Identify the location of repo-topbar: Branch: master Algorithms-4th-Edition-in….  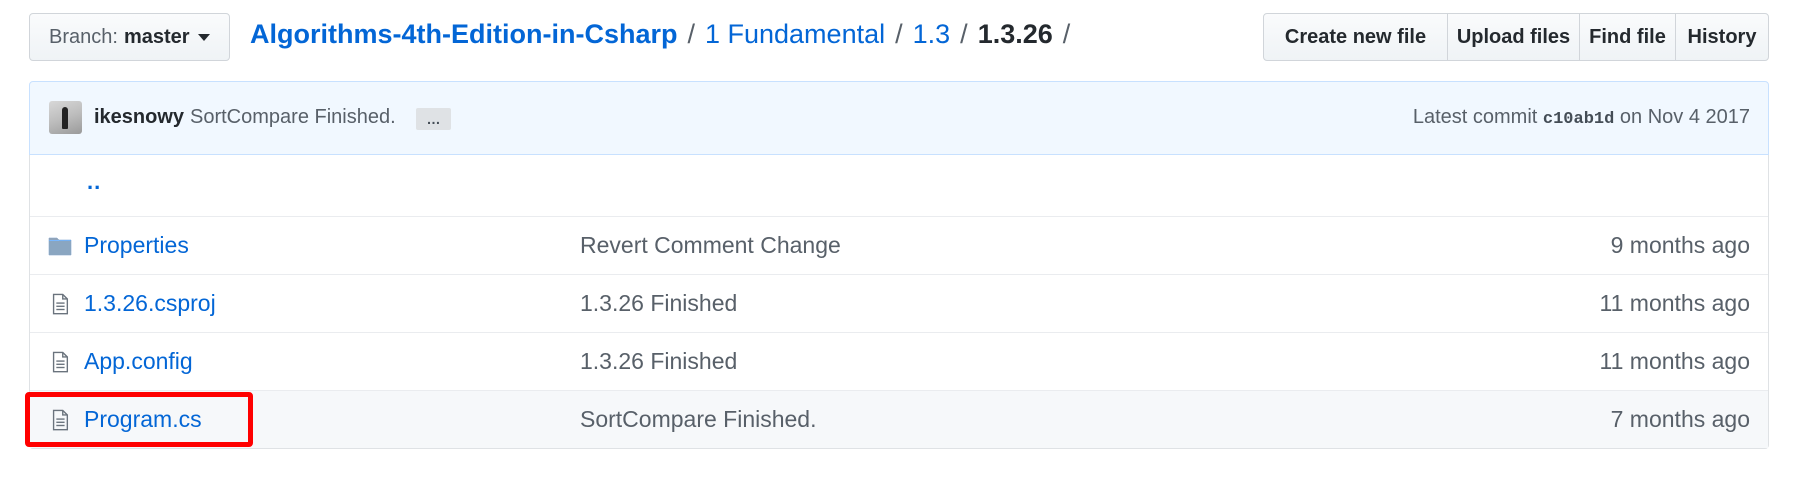
(899, 38).